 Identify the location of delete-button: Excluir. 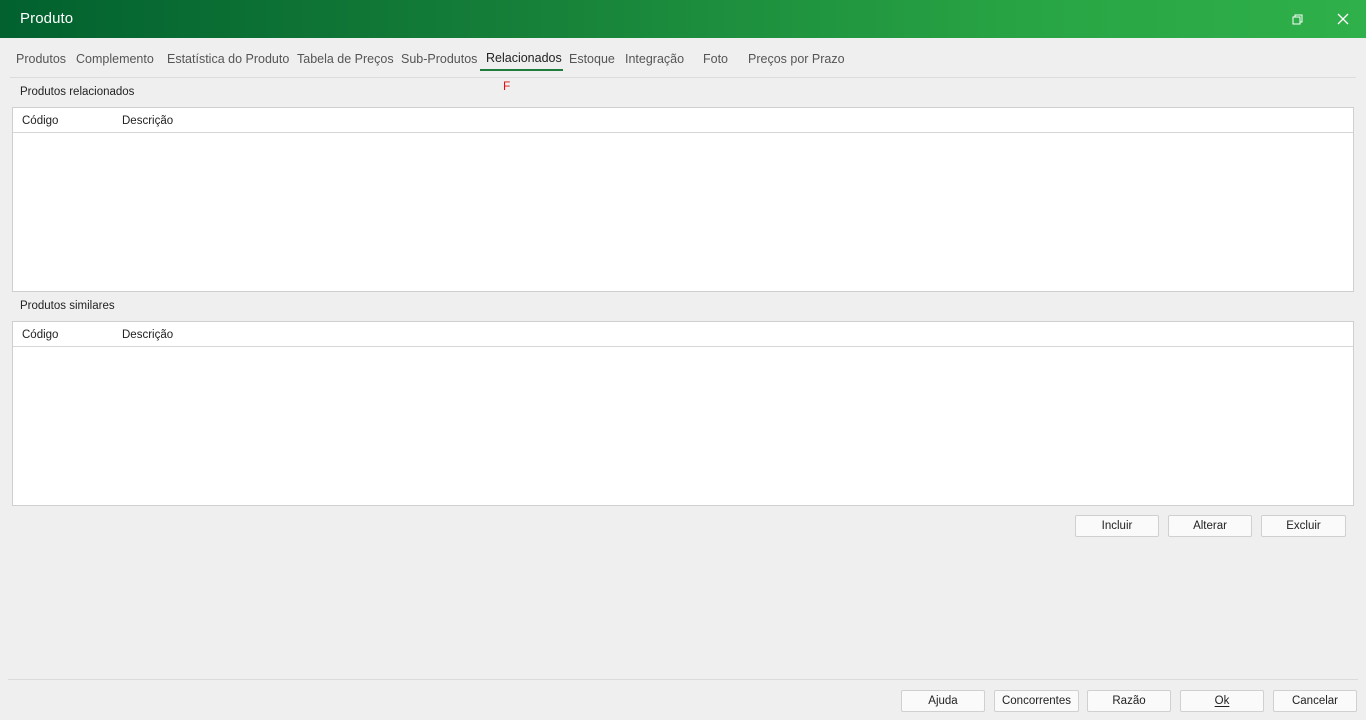
(1303, 526).